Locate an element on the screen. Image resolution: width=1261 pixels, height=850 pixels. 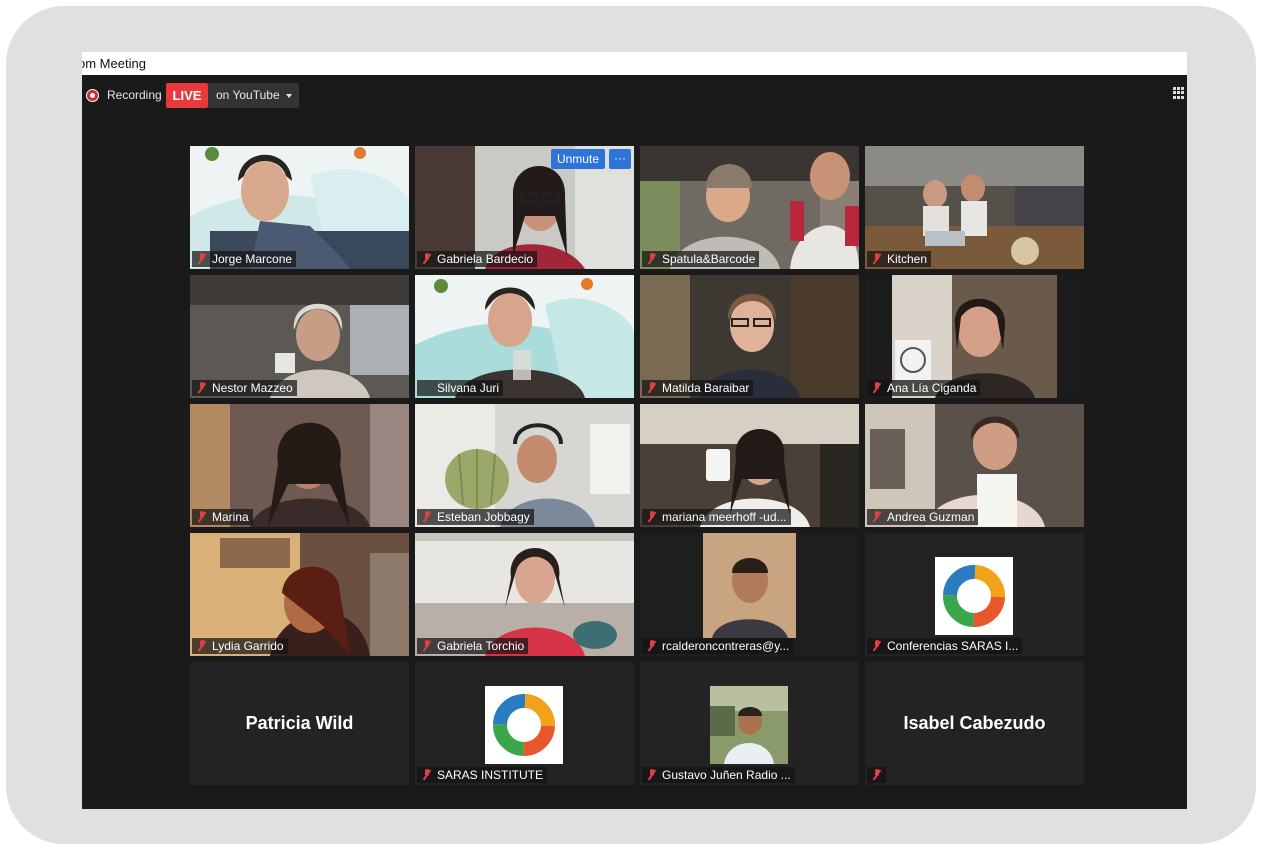
live-stream-dropdown: on YouTube is located at coordinates (253, 95).